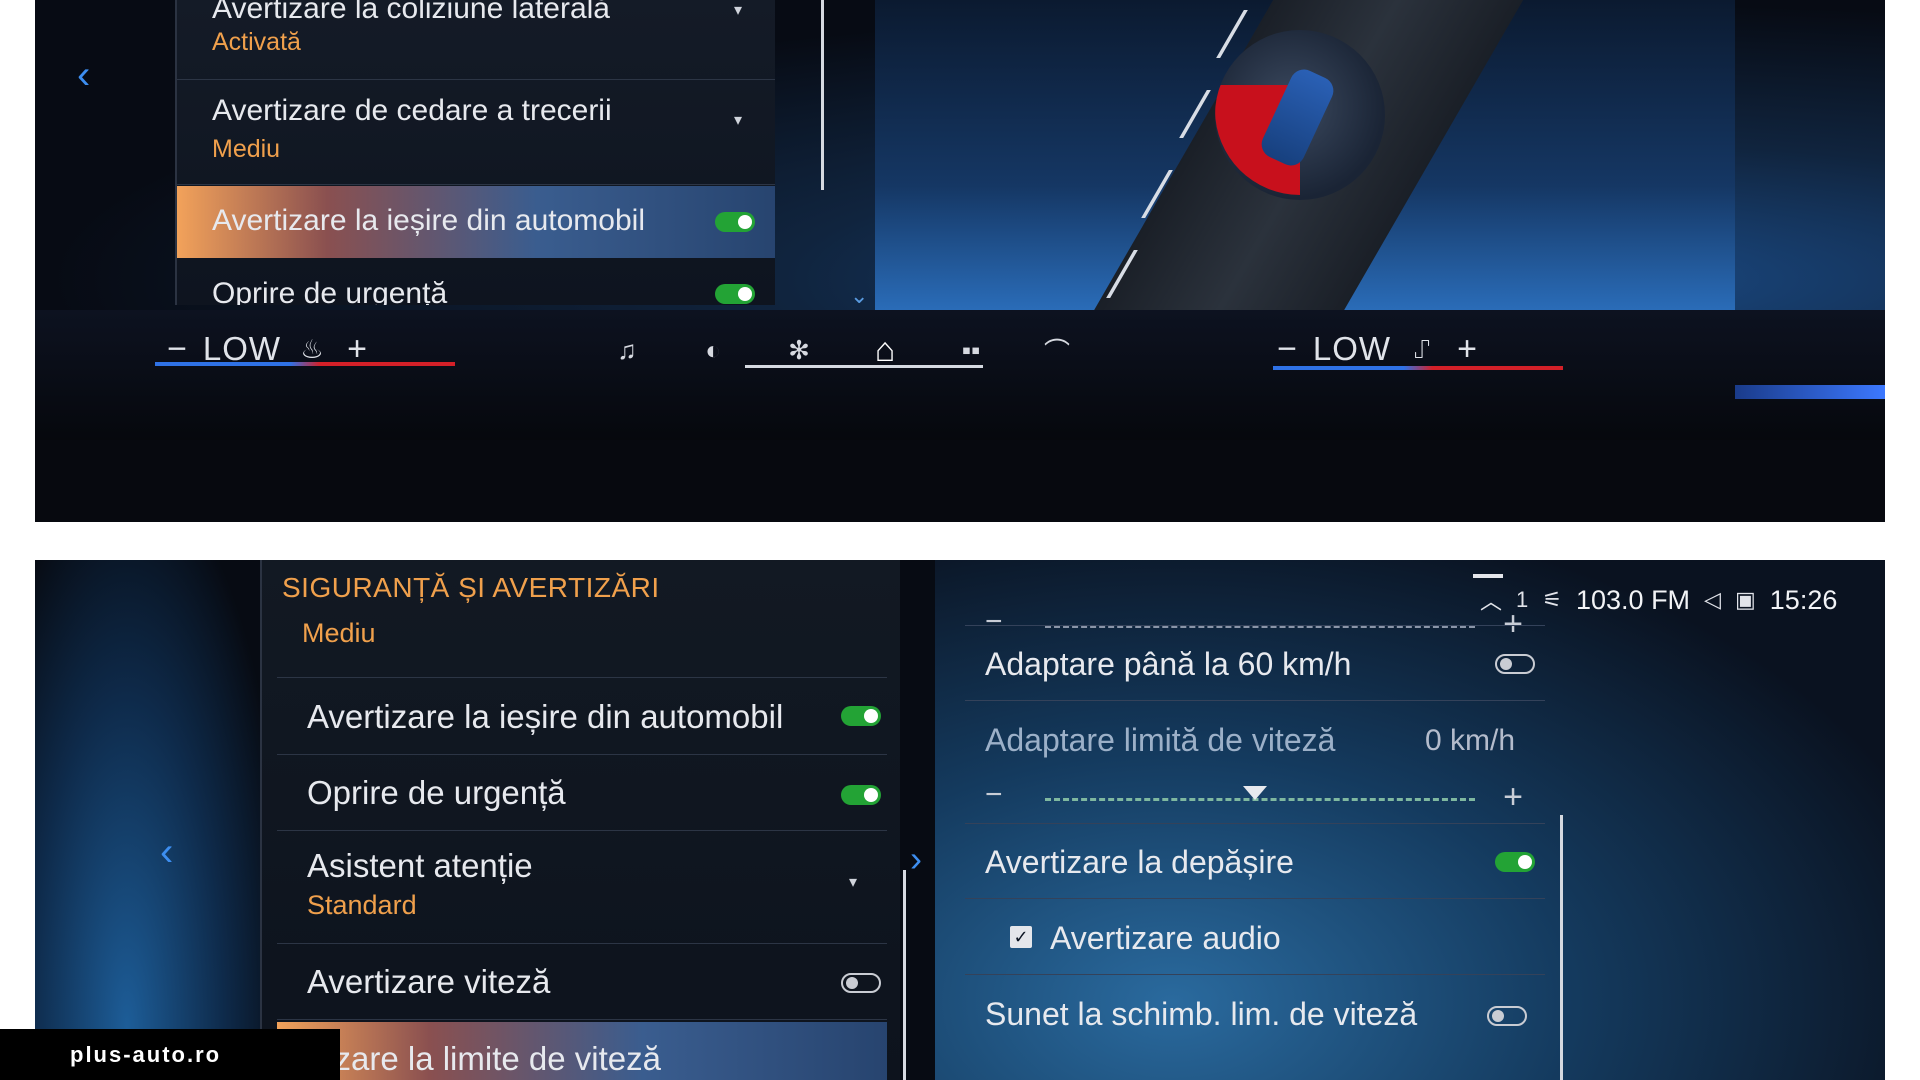  Describe the element at coordinates (246, 149) in the screenshot. I see `menu-item-value: Mediu` at that location.